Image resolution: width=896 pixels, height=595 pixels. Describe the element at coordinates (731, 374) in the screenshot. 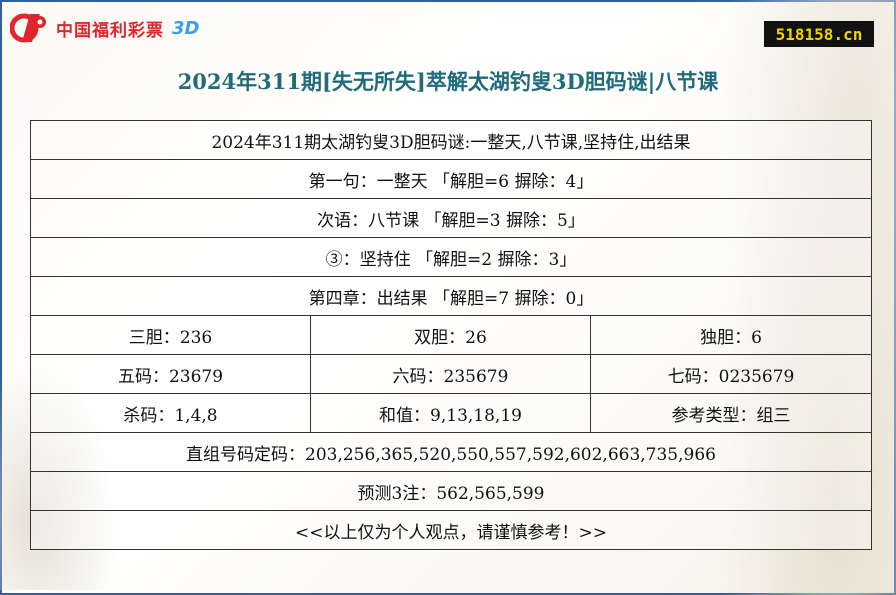

I see `qima-cell: 七码：0235679` at that location.